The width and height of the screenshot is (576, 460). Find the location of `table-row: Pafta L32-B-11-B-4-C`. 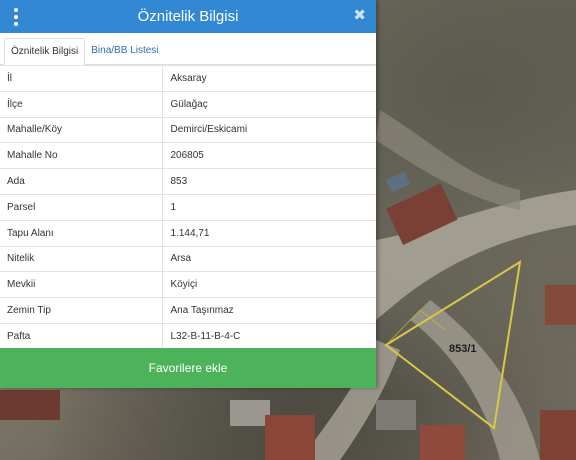

table-row: Pafta L32-B-11-B-4-C is located at coordinates (188, 336).